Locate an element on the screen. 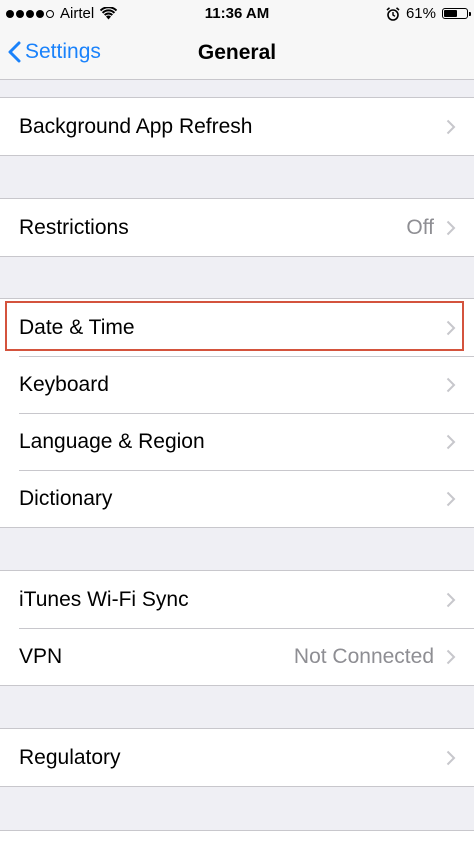 Image resolution: width=474 pixels, height=842 pixels. battery-percentage: 61% is located at coordinates (420, 13).